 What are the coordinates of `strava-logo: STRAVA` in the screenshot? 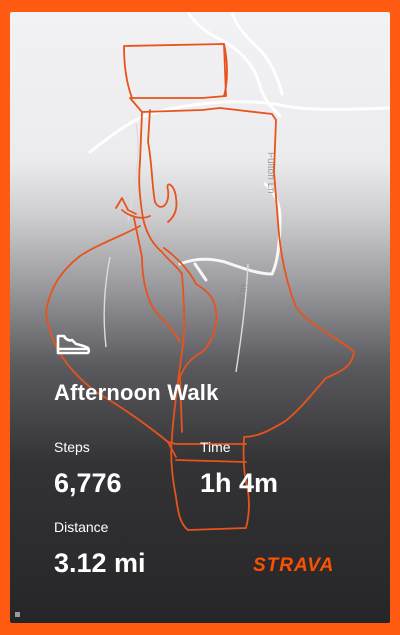 It's located at (294, 565).